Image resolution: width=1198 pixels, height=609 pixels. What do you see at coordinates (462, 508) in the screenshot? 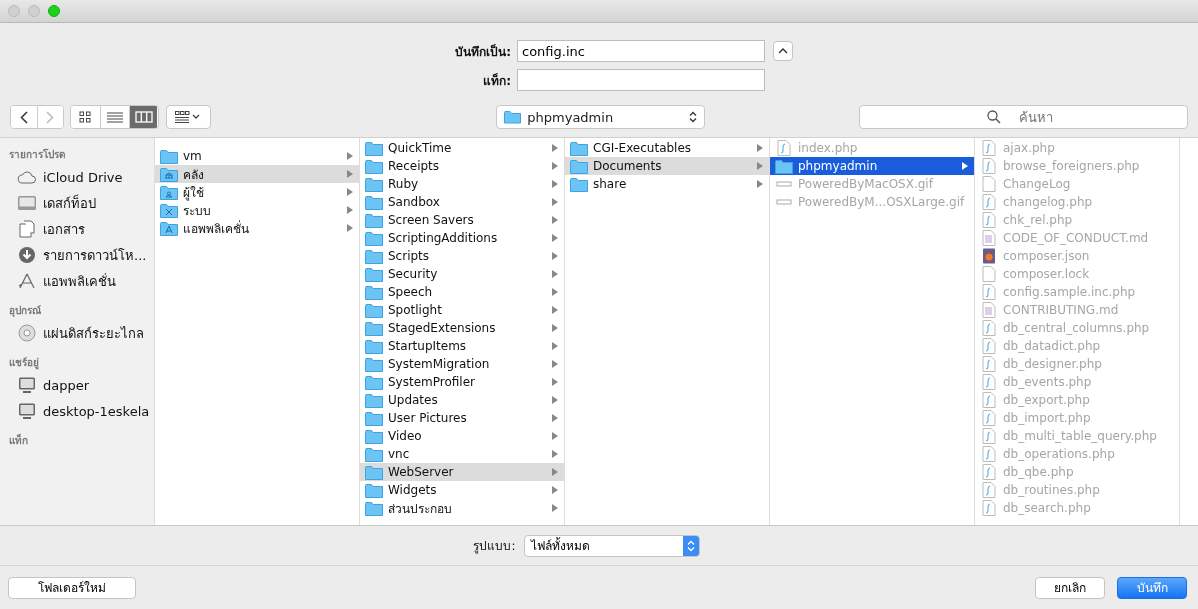
I see `file-row: ส่วนประกอบ` at bounding box center [462, 508].